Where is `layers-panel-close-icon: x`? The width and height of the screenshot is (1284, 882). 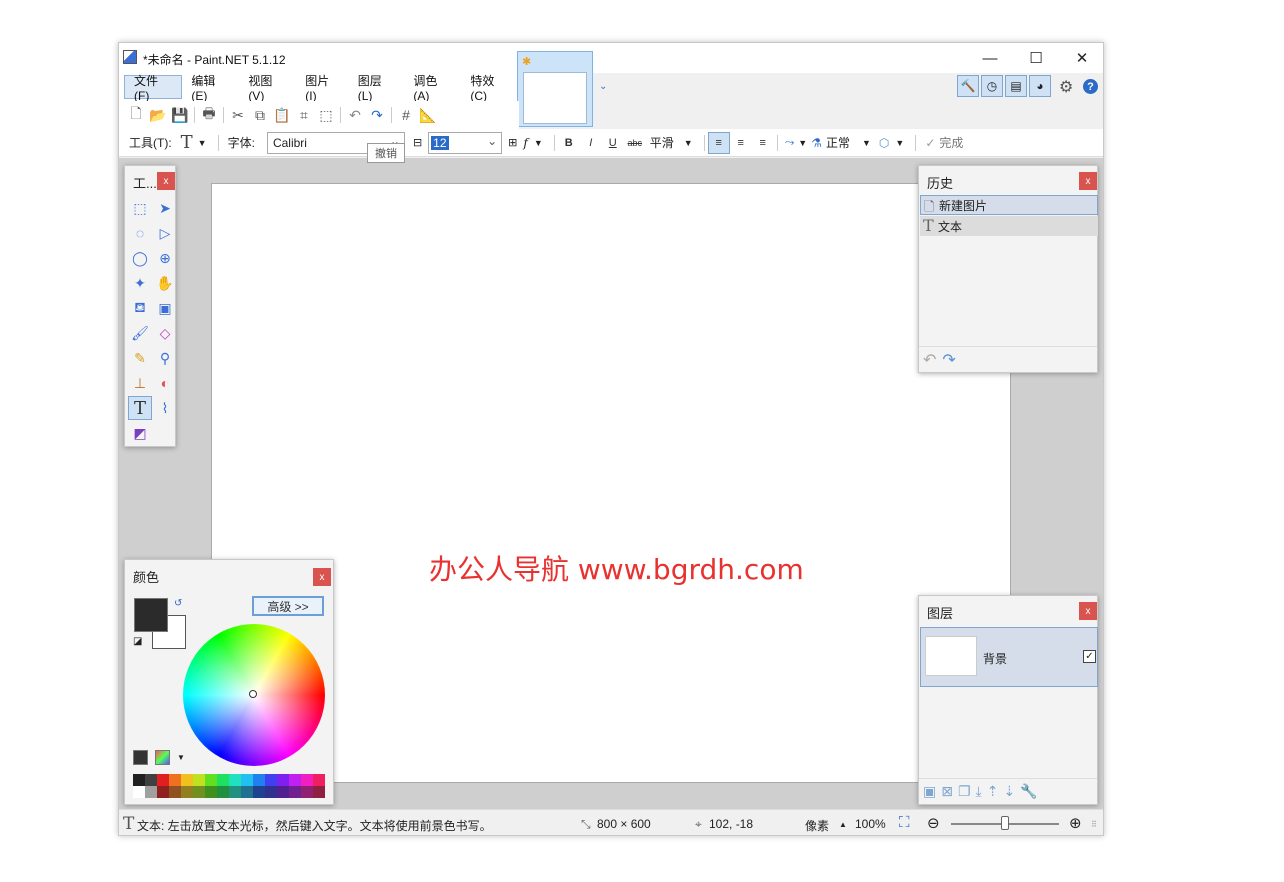 layers-panel-close-icon: x is located at coordinates (1088, 611).